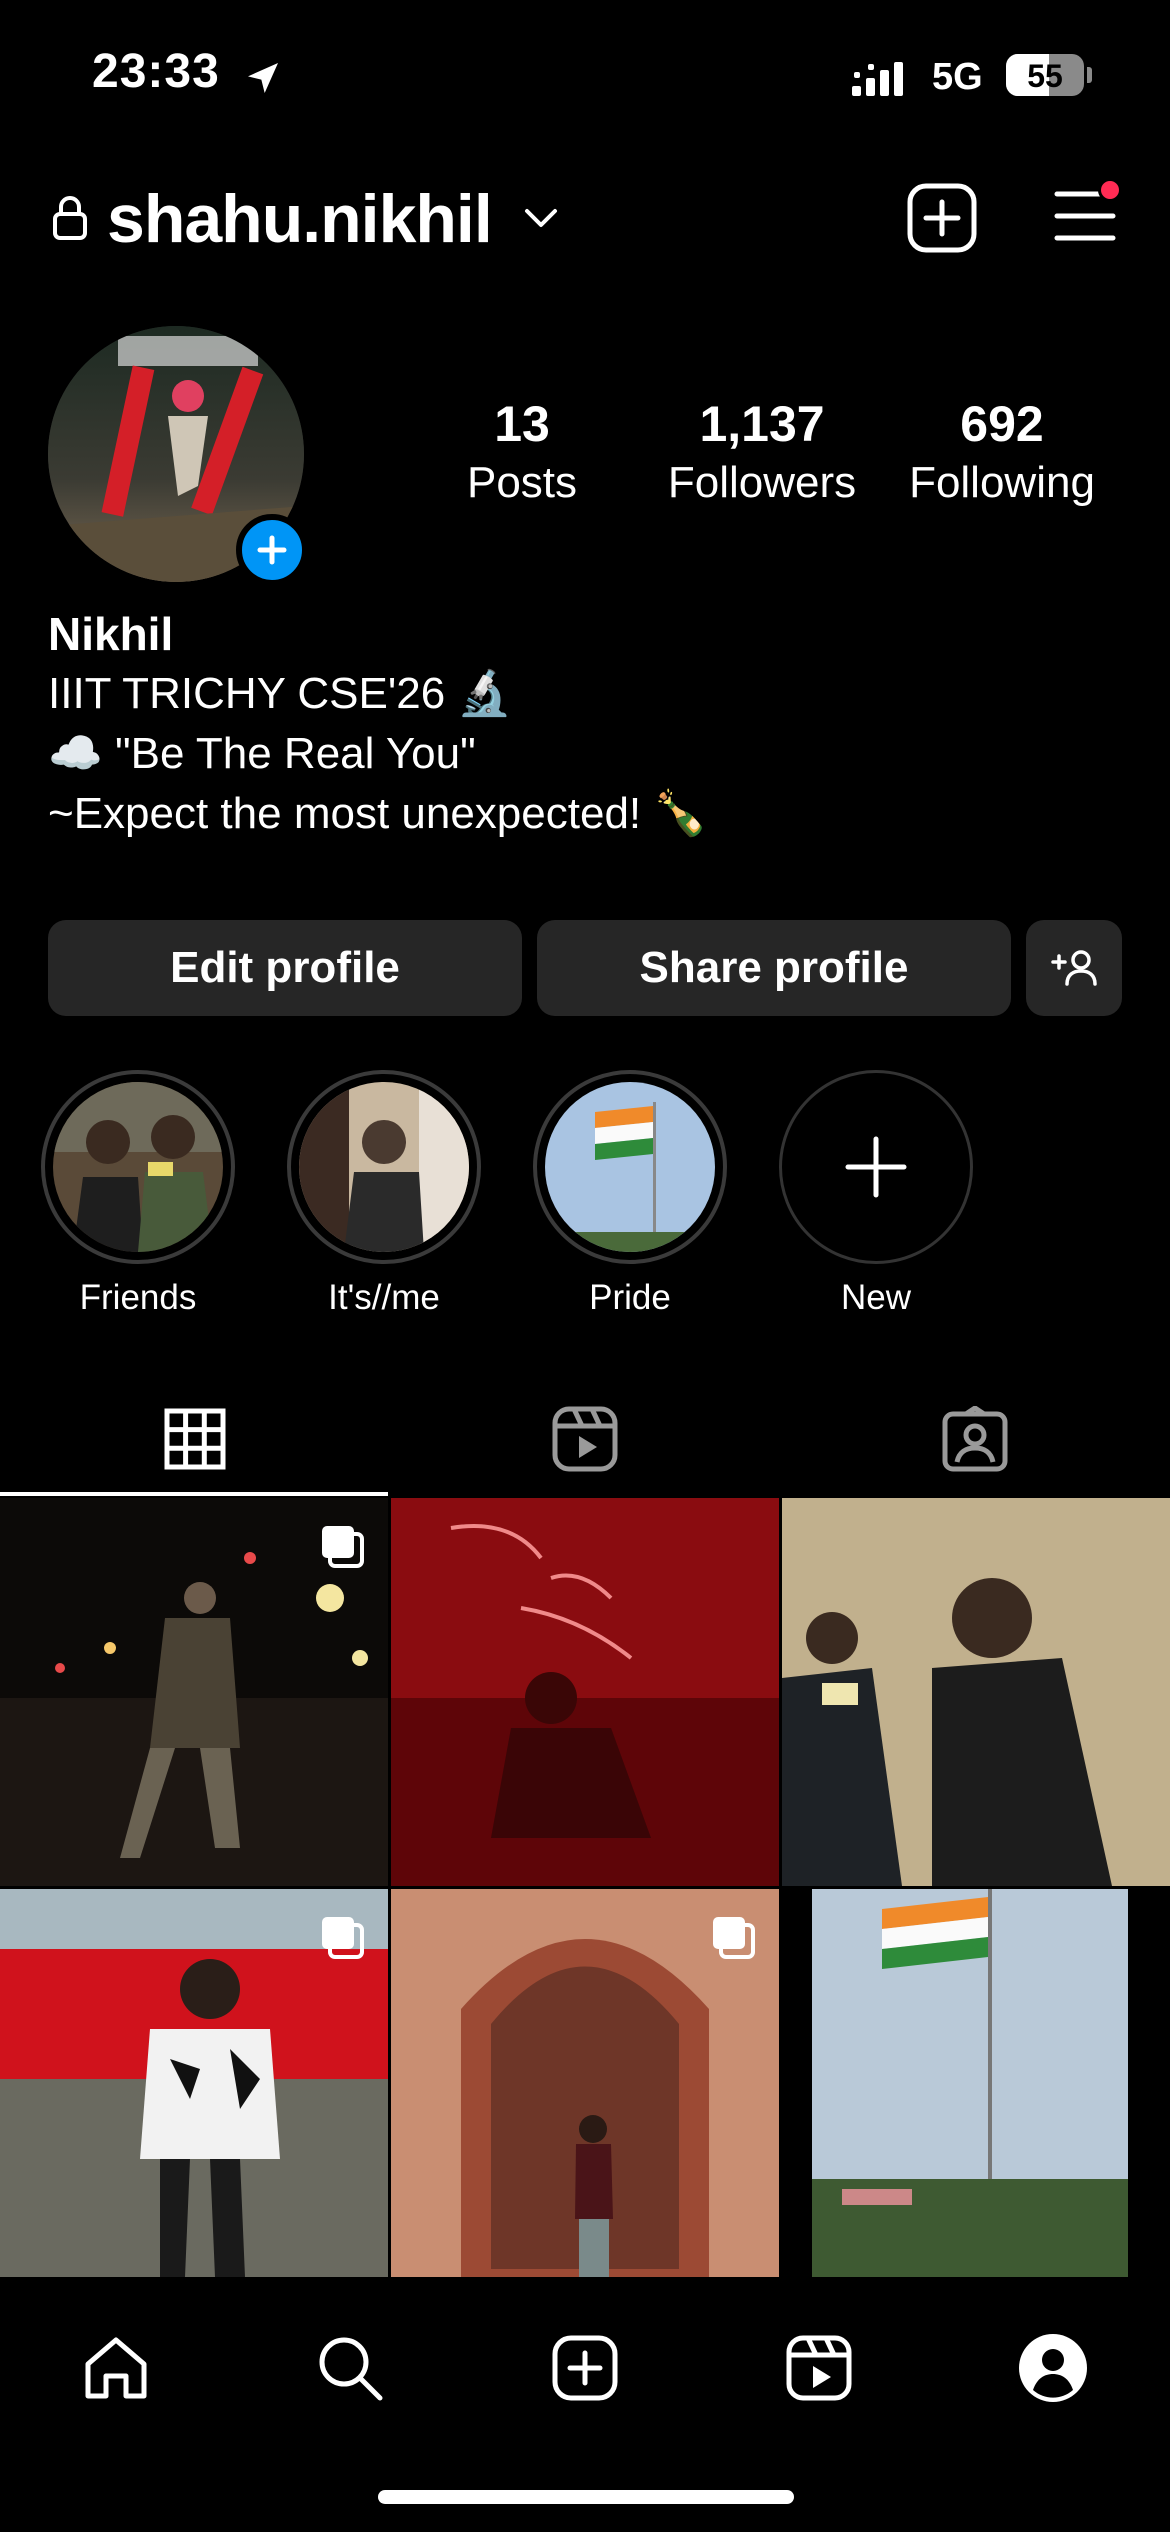  I want to click on followers-value: 1,137, so click(762, 424).